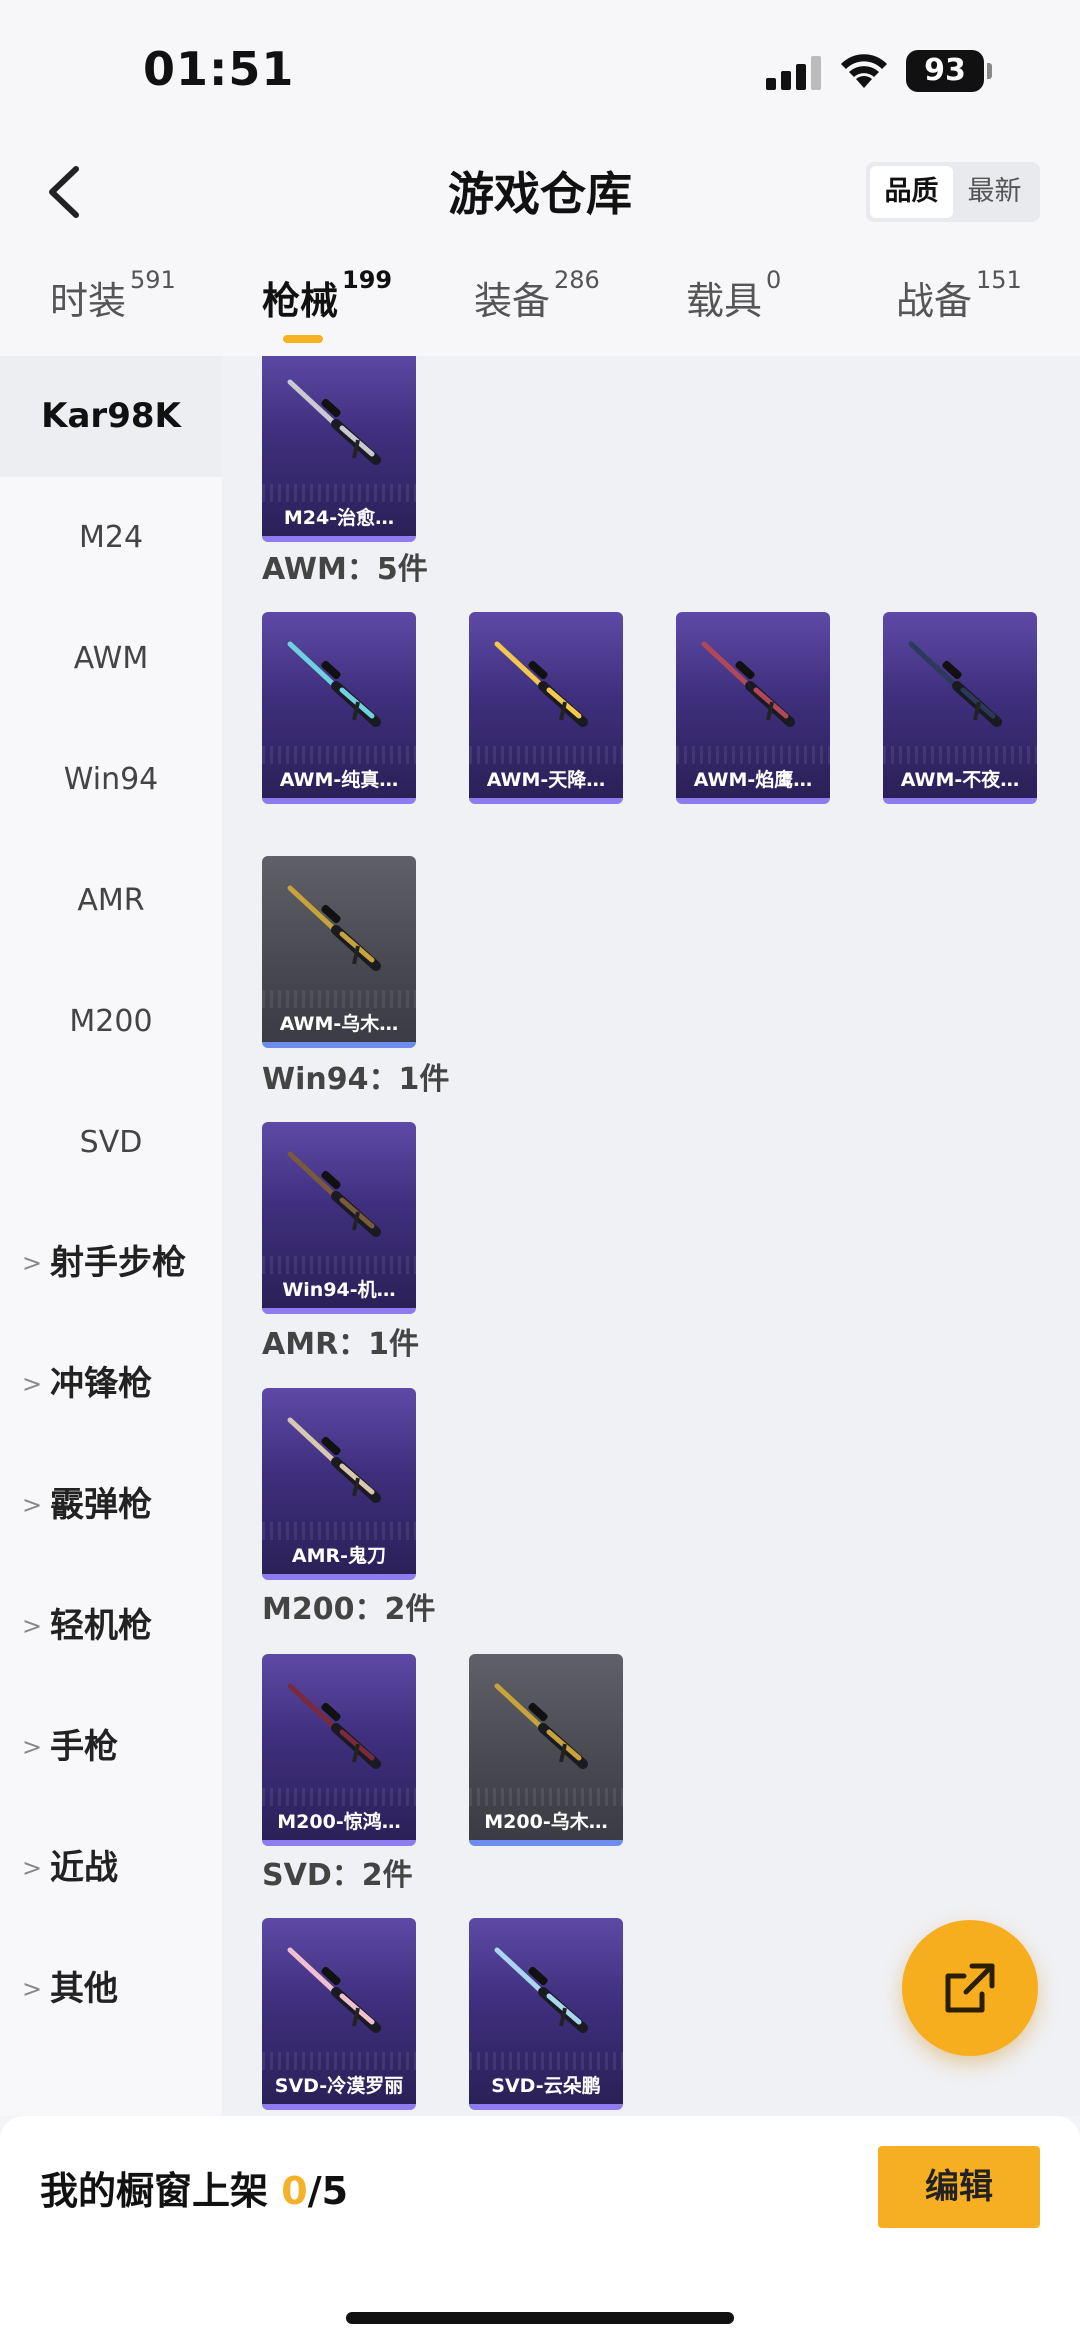 This screenshot has width=1080, height=2341. What do you see at coordinates (546, 2086) in the screenshot?
I see `weapon-skin-name: SVD-云朵鹏` at bounding box center [546, 2086].